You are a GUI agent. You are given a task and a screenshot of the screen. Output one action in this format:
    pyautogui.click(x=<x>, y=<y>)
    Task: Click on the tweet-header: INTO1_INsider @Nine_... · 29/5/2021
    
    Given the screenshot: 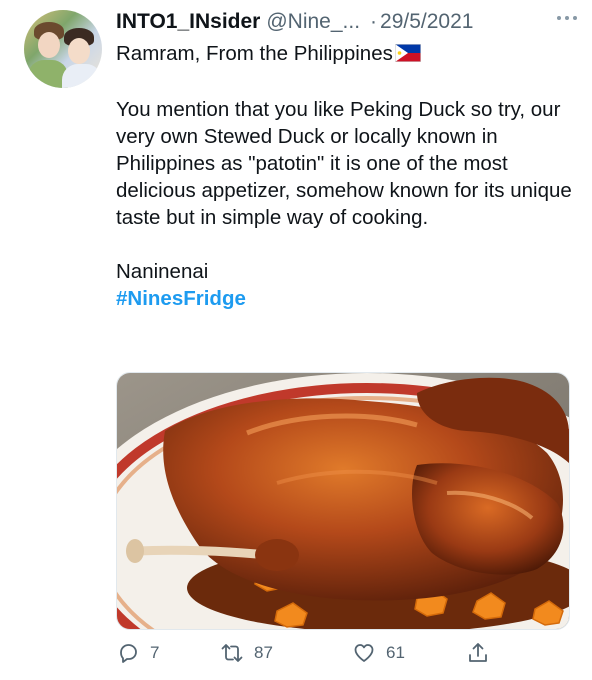 What is the action you would take?
    pyautogui.click(x=349, y=23)
    